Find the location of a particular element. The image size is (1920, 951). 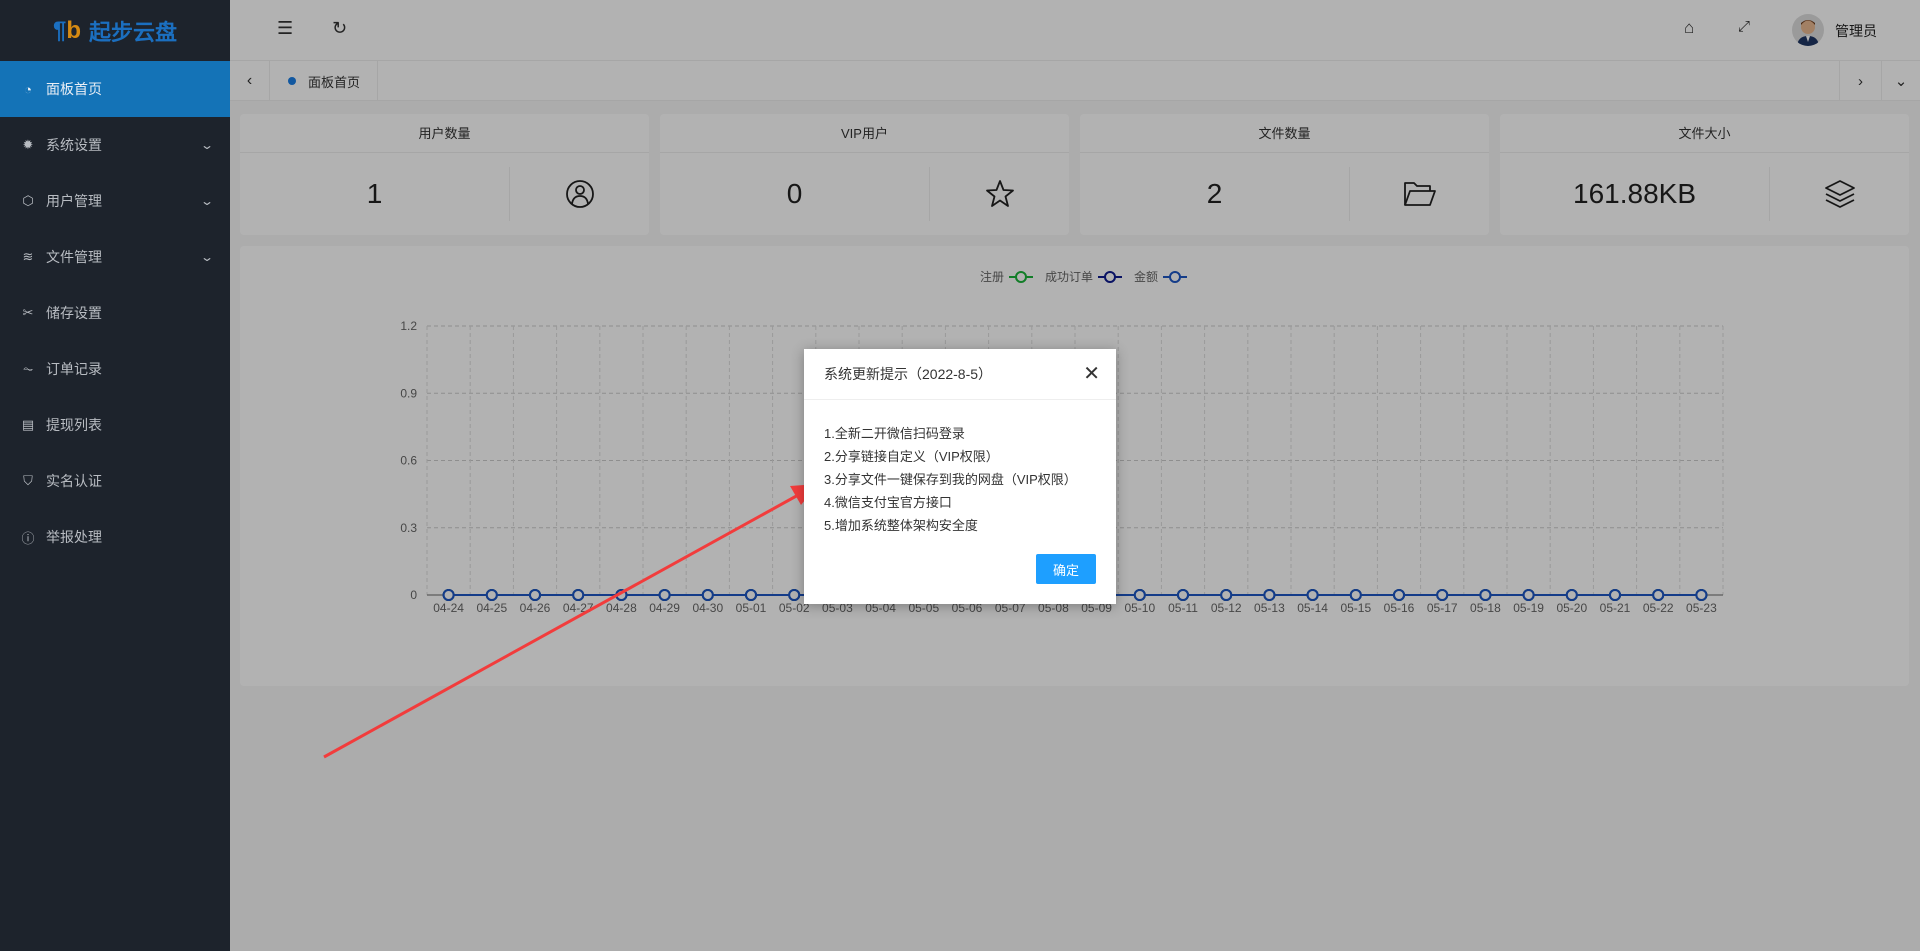

dialog-title: 系统更新提示（2022-8-5） is located at coordinates (960, 374).